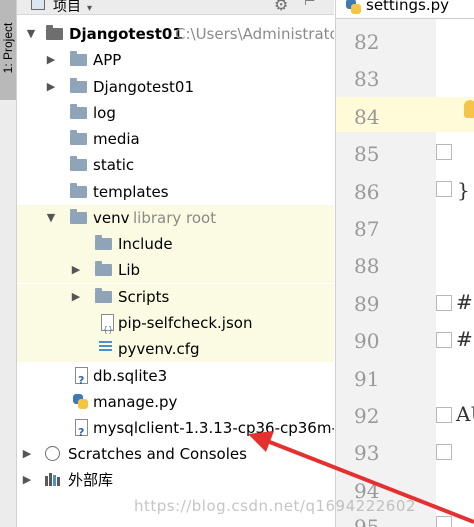 This screenshot has height=527, width=474. What do you see at coordinates (116, 139) in the screenshot?
I see `tree-item-label: media` at bounding box center [116, 139].